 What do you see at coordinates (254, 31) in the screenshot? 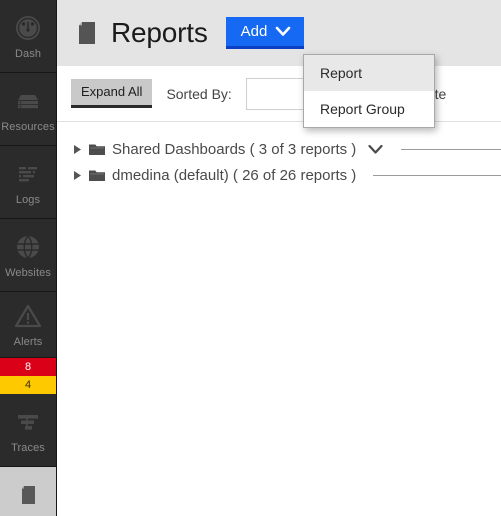
I see `add-button-label: Add` at bounding box center [254, 31].